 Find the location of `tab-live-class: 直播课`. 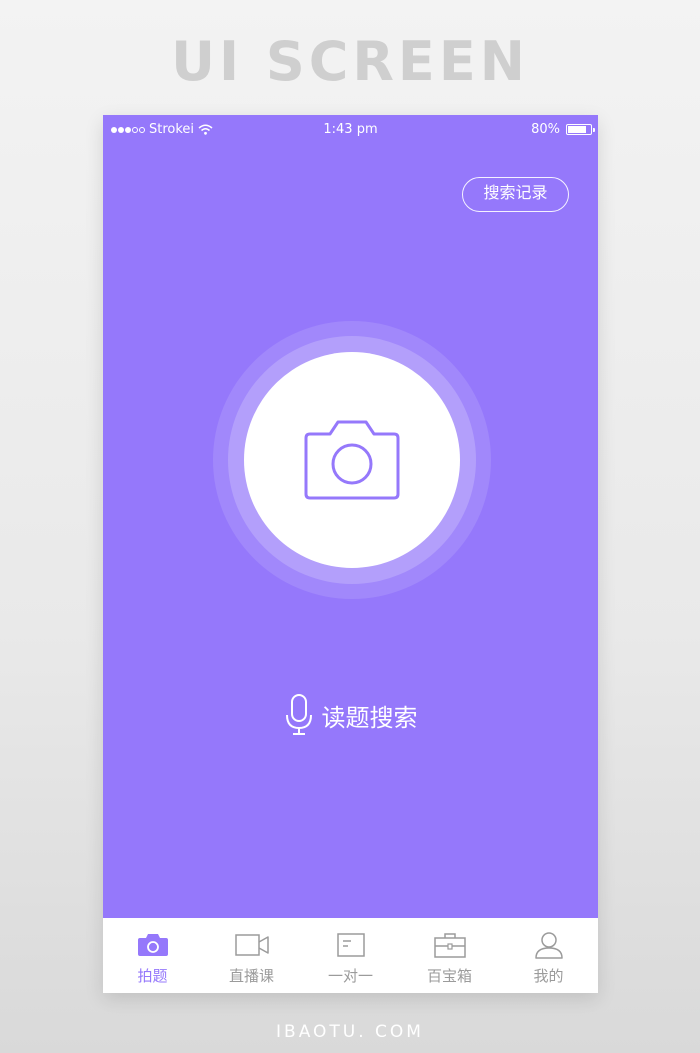

tab-live-class: 直播课 is located at coordinates (251, 955).